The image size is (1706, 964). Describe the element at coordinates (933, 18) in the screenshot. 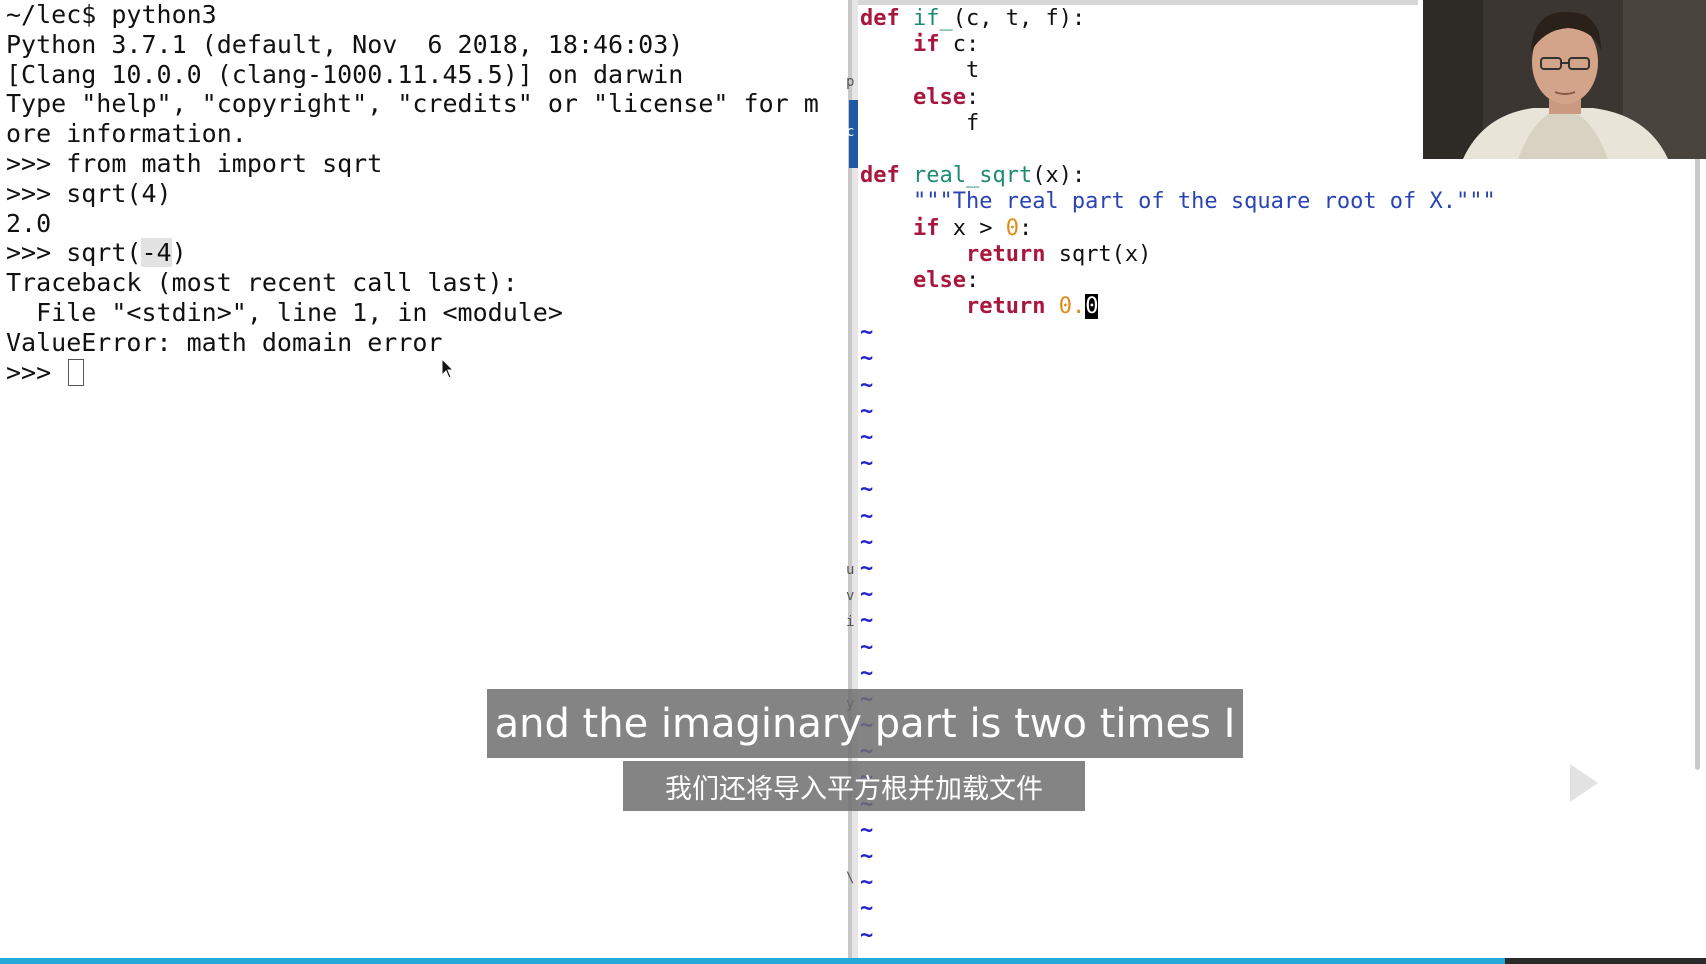

I see `function-name: if_` at that location.